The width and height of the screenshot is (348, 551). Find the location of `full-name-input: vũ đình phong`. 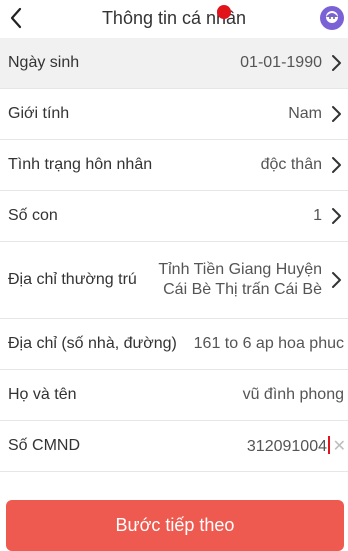

full-name-input: vũ đình phong is located at coordinates (293, 395).